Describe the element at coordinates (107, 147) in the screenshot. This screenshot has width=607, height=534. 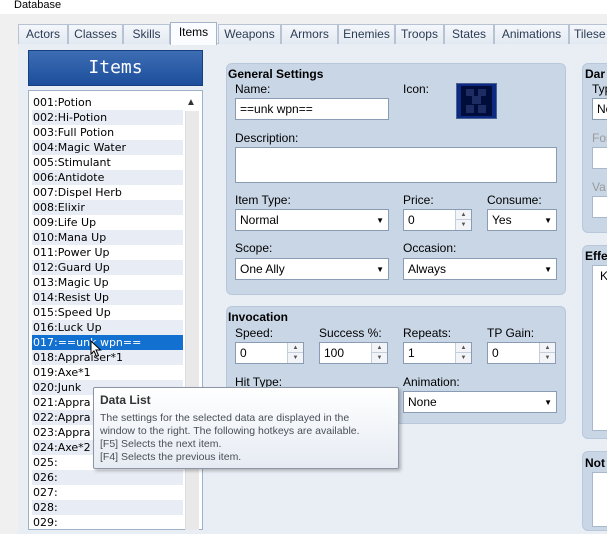
I see `list-item: 004:Magic Water` at that location.